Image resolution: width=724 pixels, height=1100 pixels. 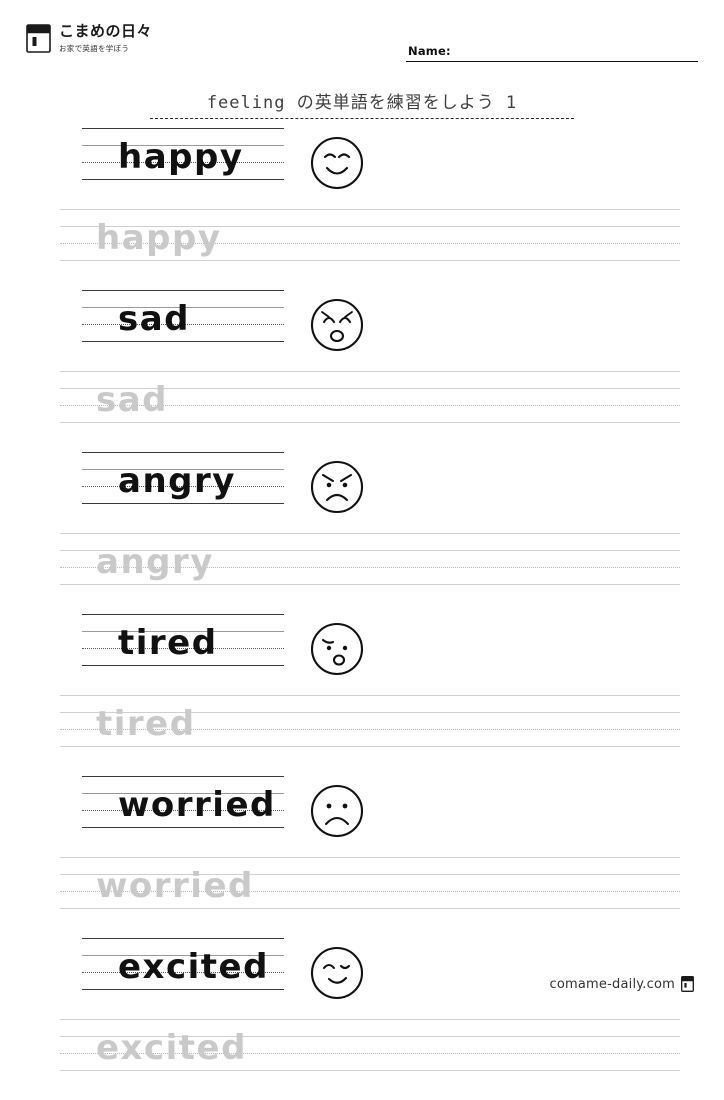 I want to click on practice-row: happy, so click(x=362, y=168).